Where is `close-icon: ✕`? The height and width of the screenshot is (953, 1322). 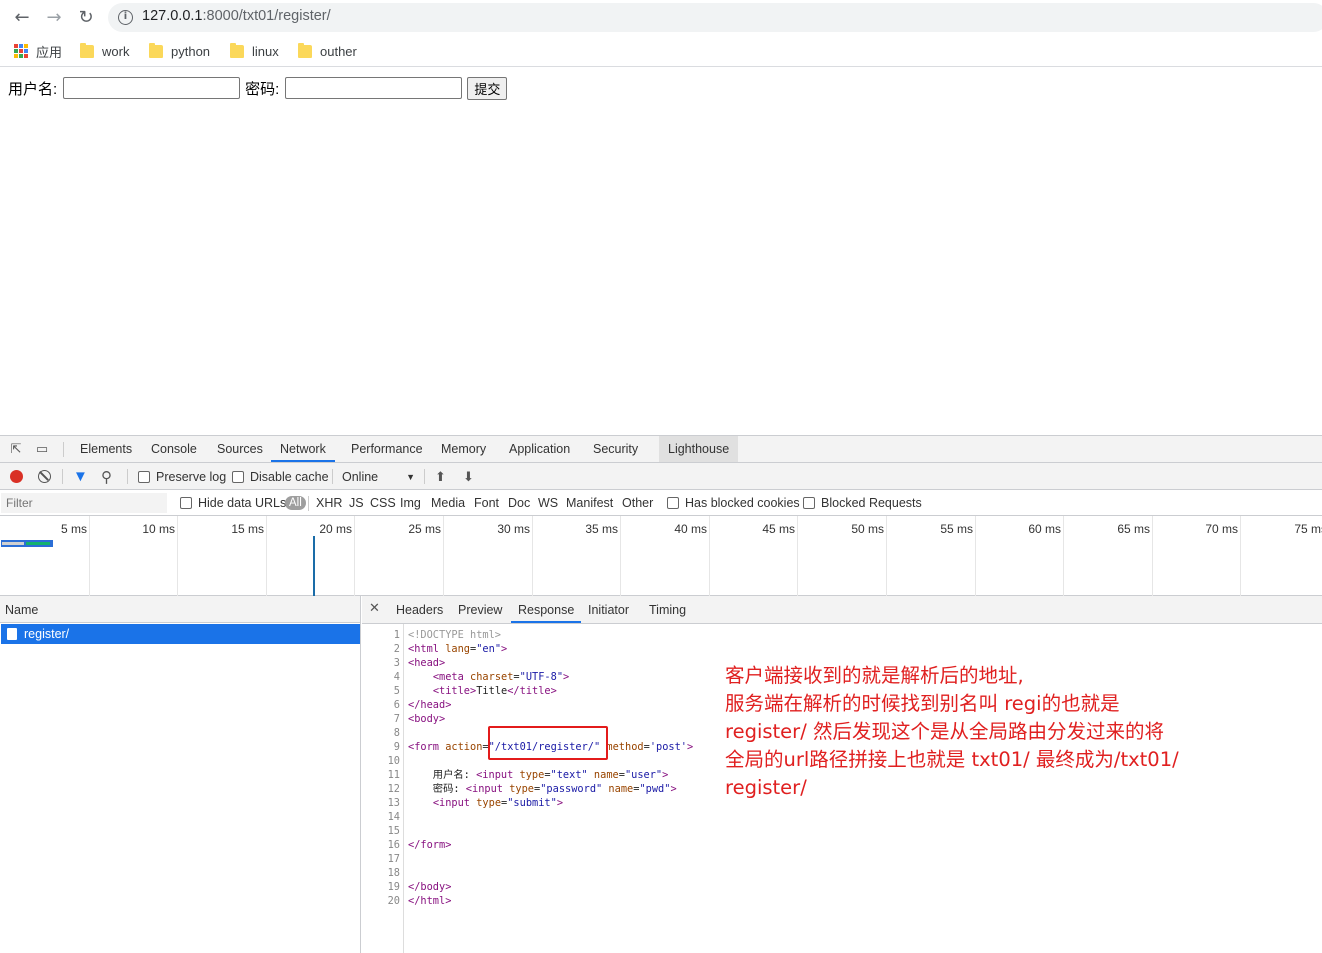 close-icon: ✕ is located at coordinates (374, 608).